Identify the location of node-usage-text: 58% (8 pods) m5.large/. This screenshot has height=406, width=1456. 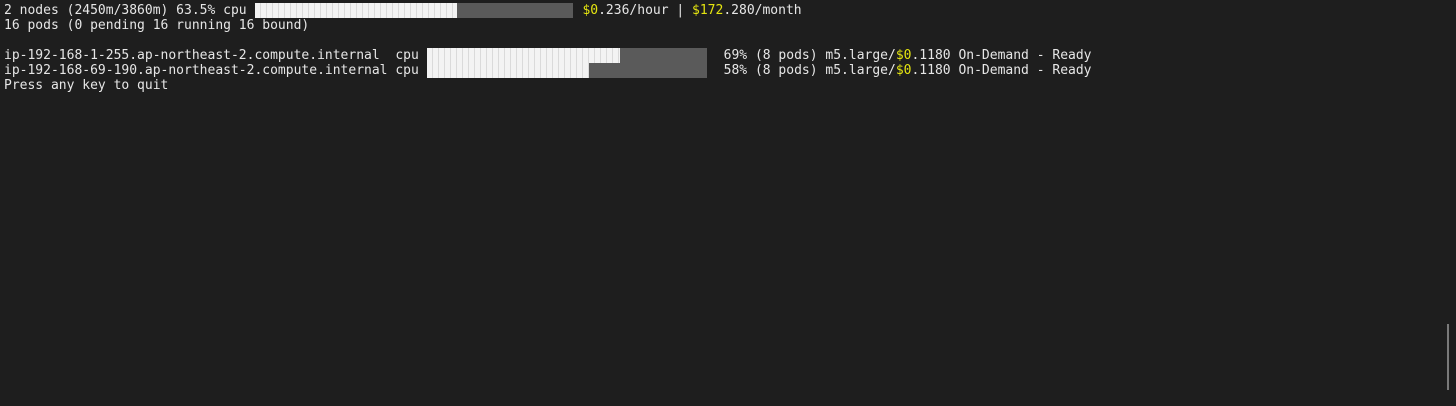
(809, 70).